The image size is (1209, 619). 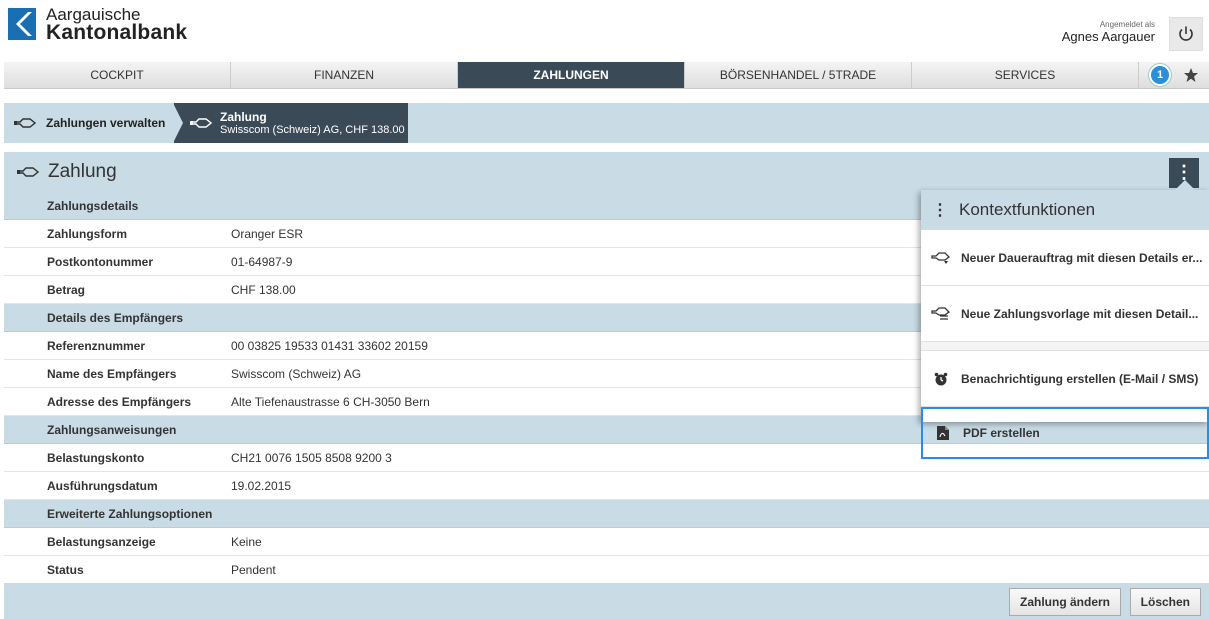 I want to click on menu-separator, so click(x=1065, y=346).